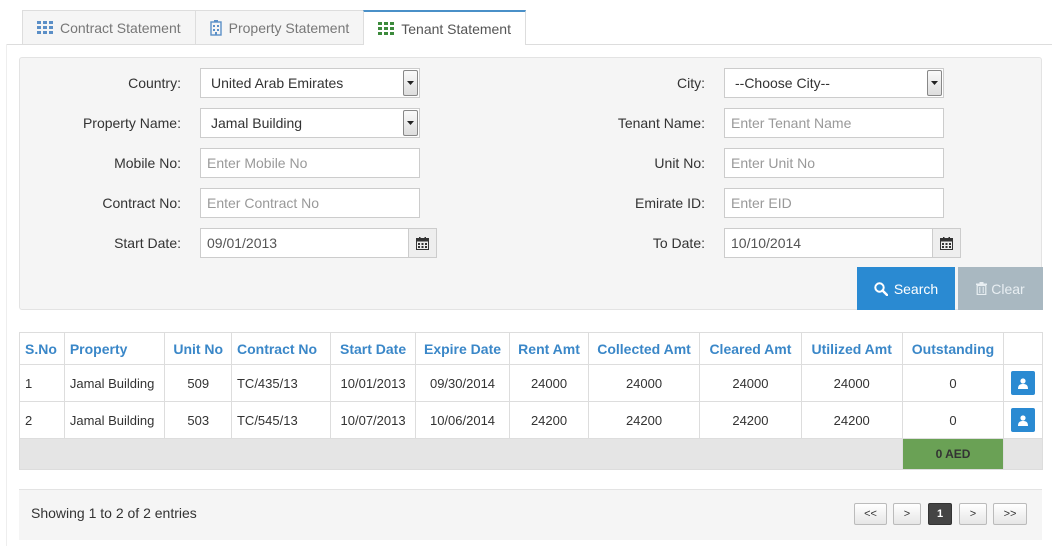 Image resolution: width=1052 pixels, height=546 pixels. Describe the element at coordinates (661, 123) in the screenshot. I see `tenant-name-label: Tenant Name:` at that location.